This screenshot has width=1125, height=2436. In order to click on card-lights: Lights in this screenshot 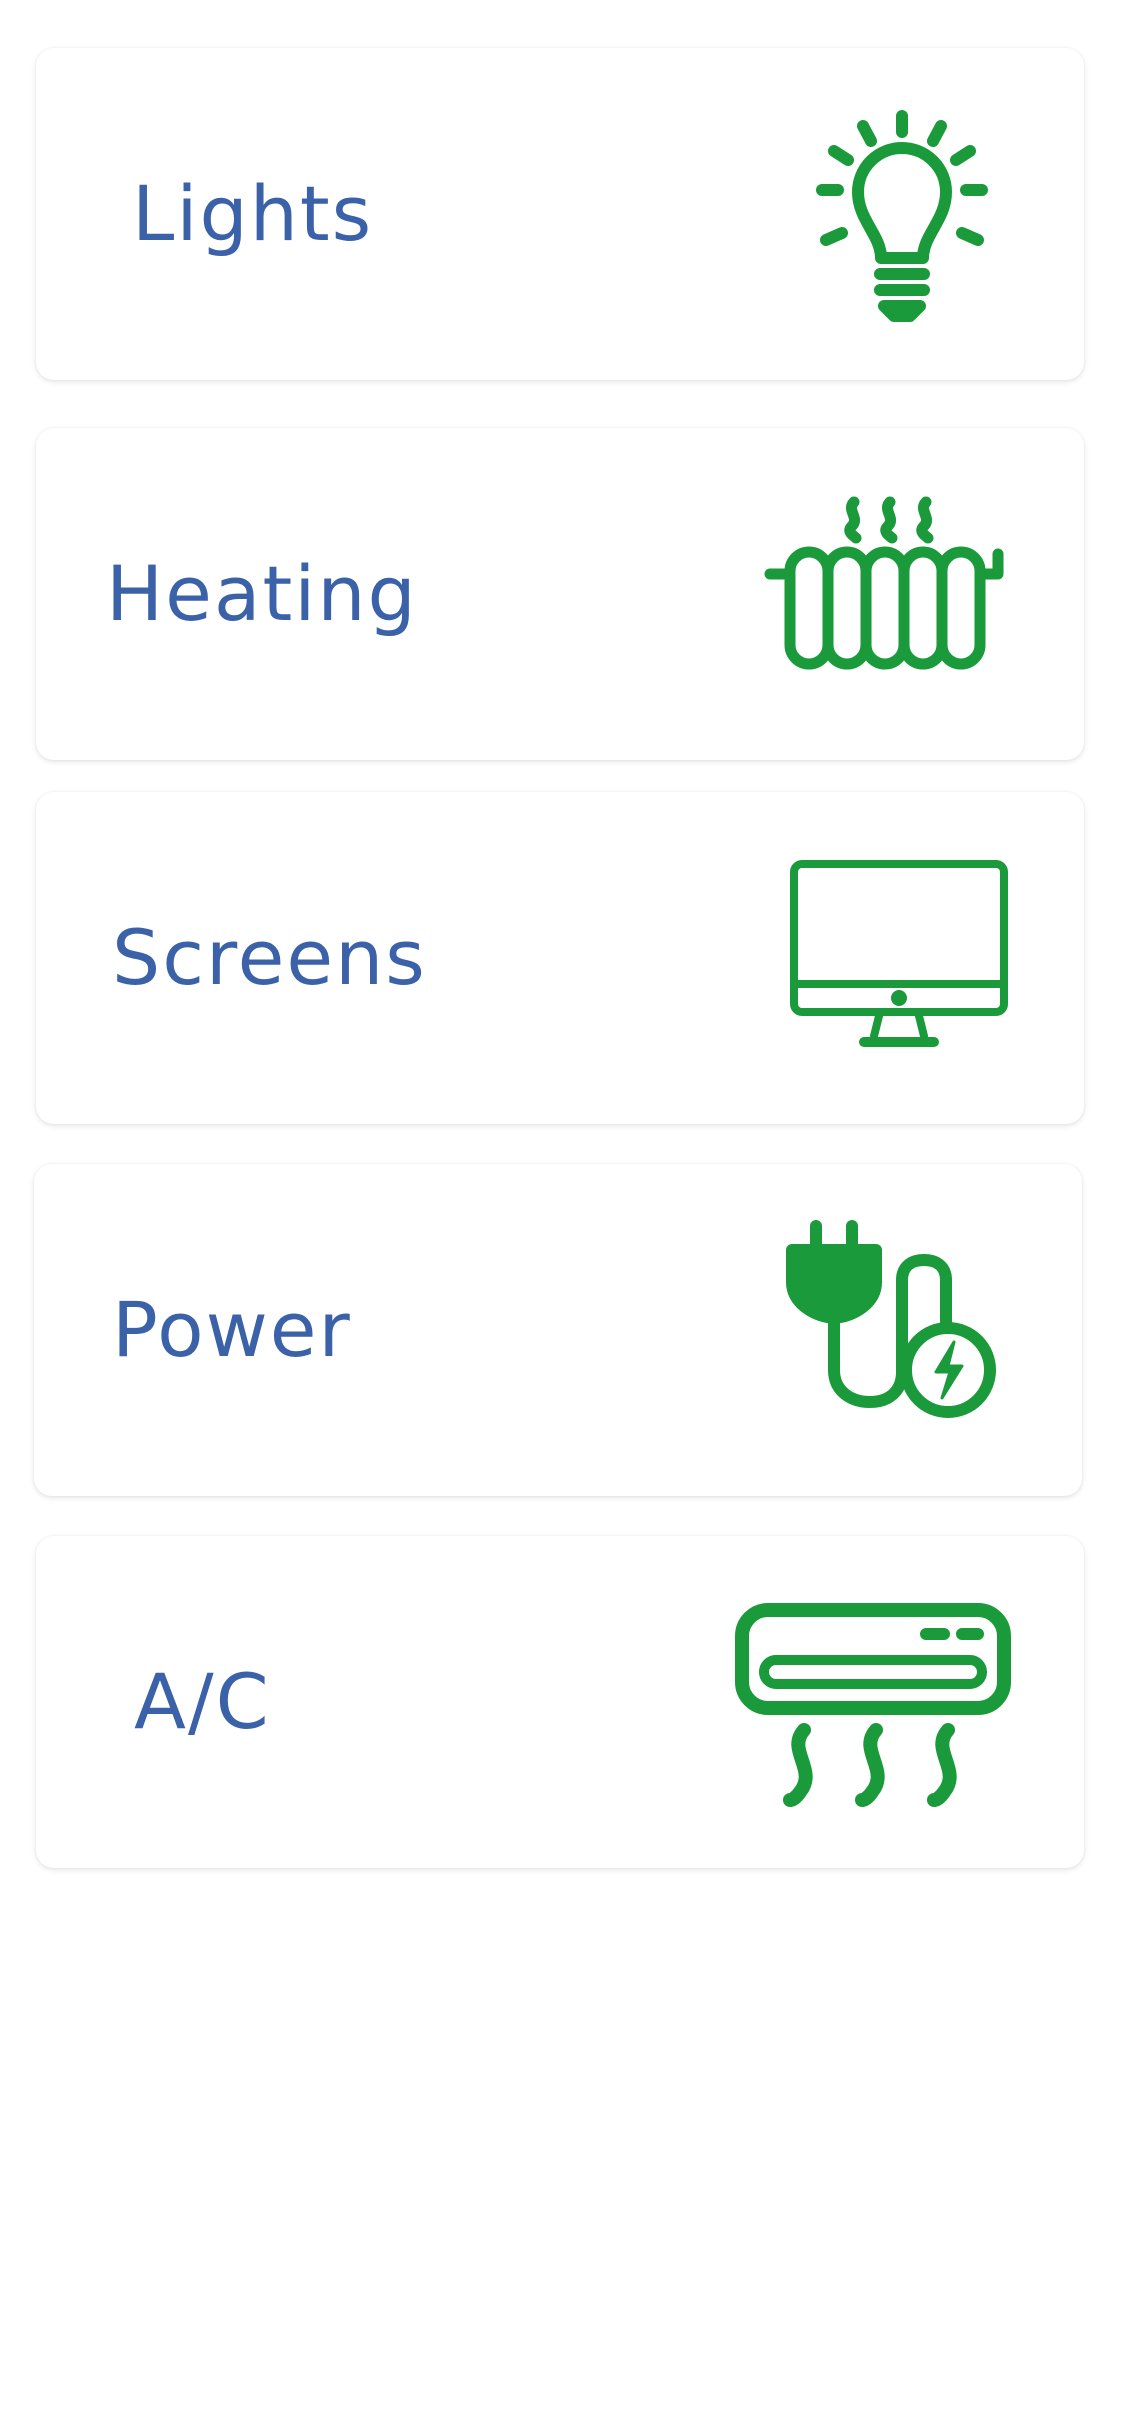, I will do `click(560, 214)`.